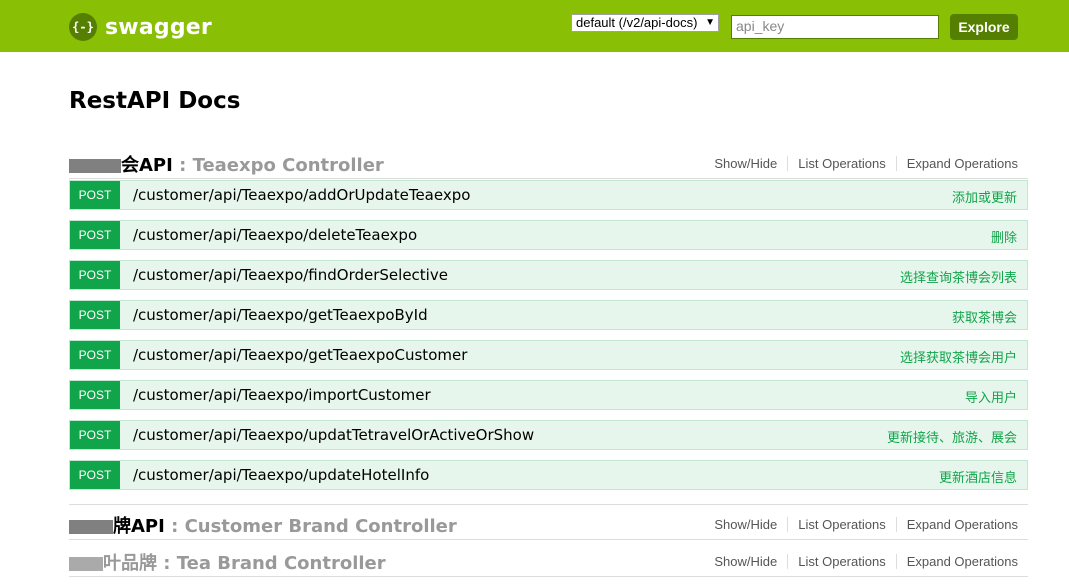 The width and height of the screenshot is (1069, 586). Describe the element at coordinates (226, 164) in the screenshot. I see `resource-title: 会API : Teaexpo Controller` at that location.